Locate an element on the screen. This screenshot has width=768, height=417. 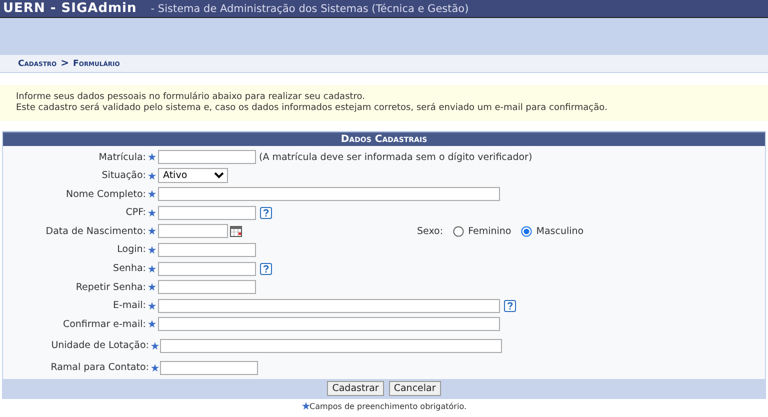
field-hint: (A matrícula deve ser informada sem o dígito verificador) is located at coordinates (395, 157).